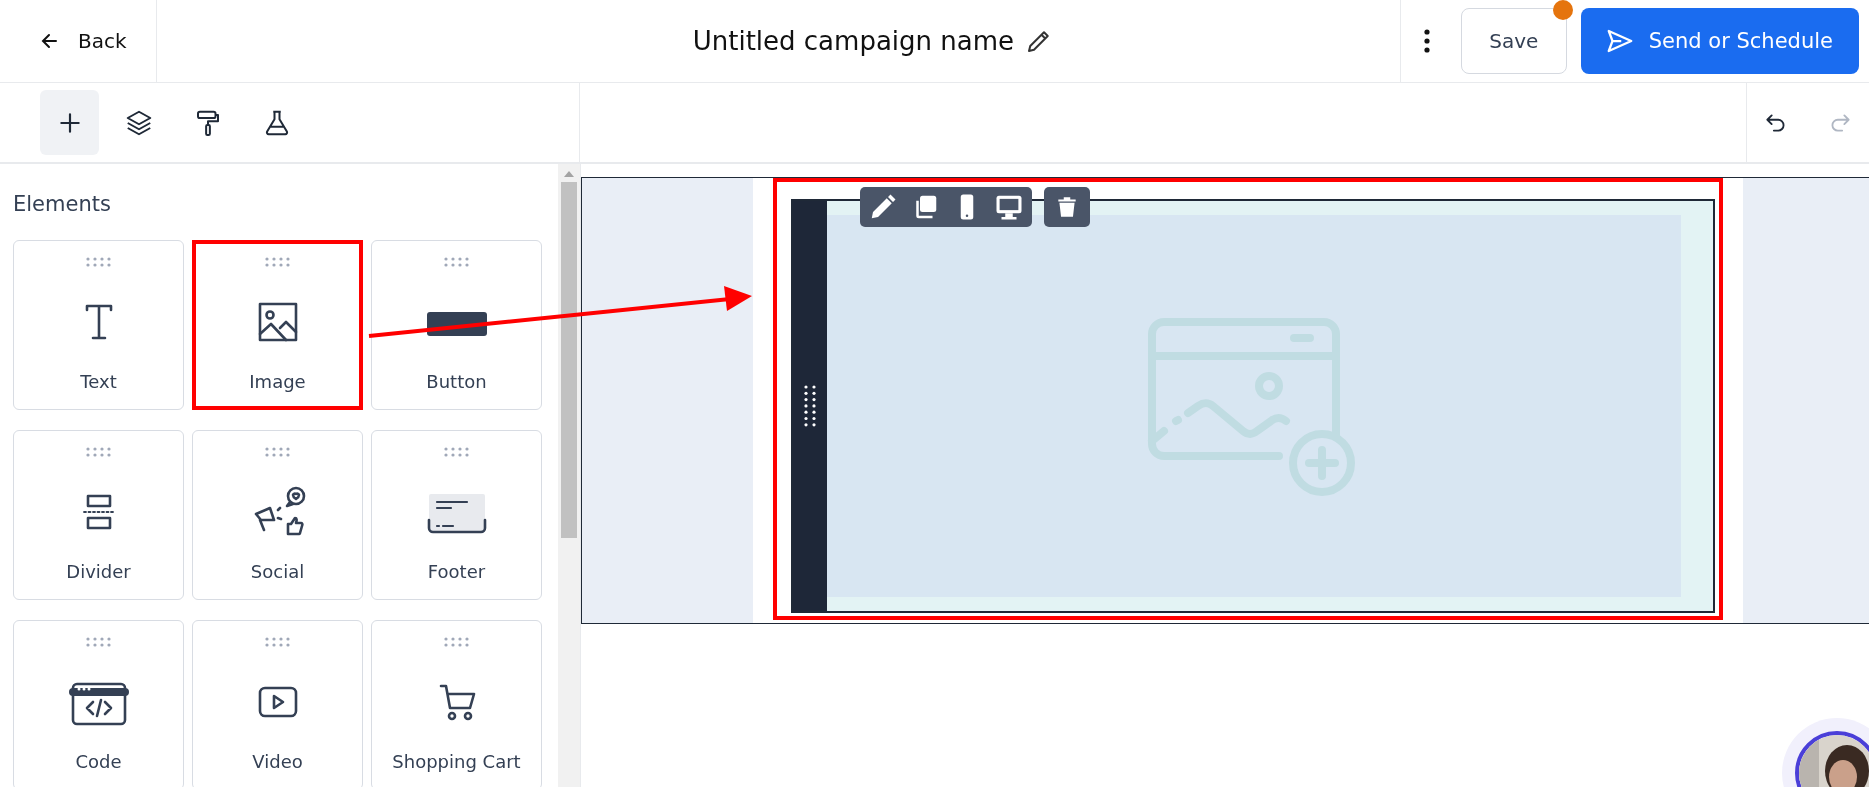 The width and height of the screenshot is (1869, 787). I want to click on element-card: Image, so click(277, 325).